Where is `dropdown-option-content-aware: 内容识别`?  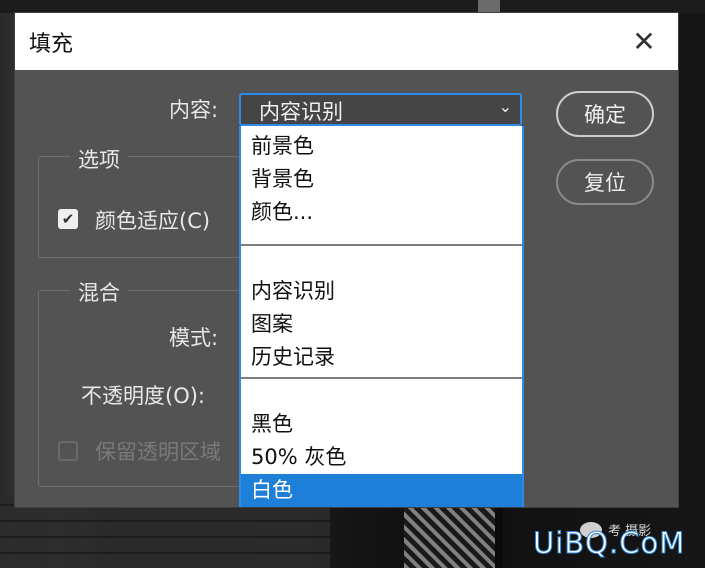
dropdown-option-content-aware: 内容识别 is located at coordinates (381, 291).